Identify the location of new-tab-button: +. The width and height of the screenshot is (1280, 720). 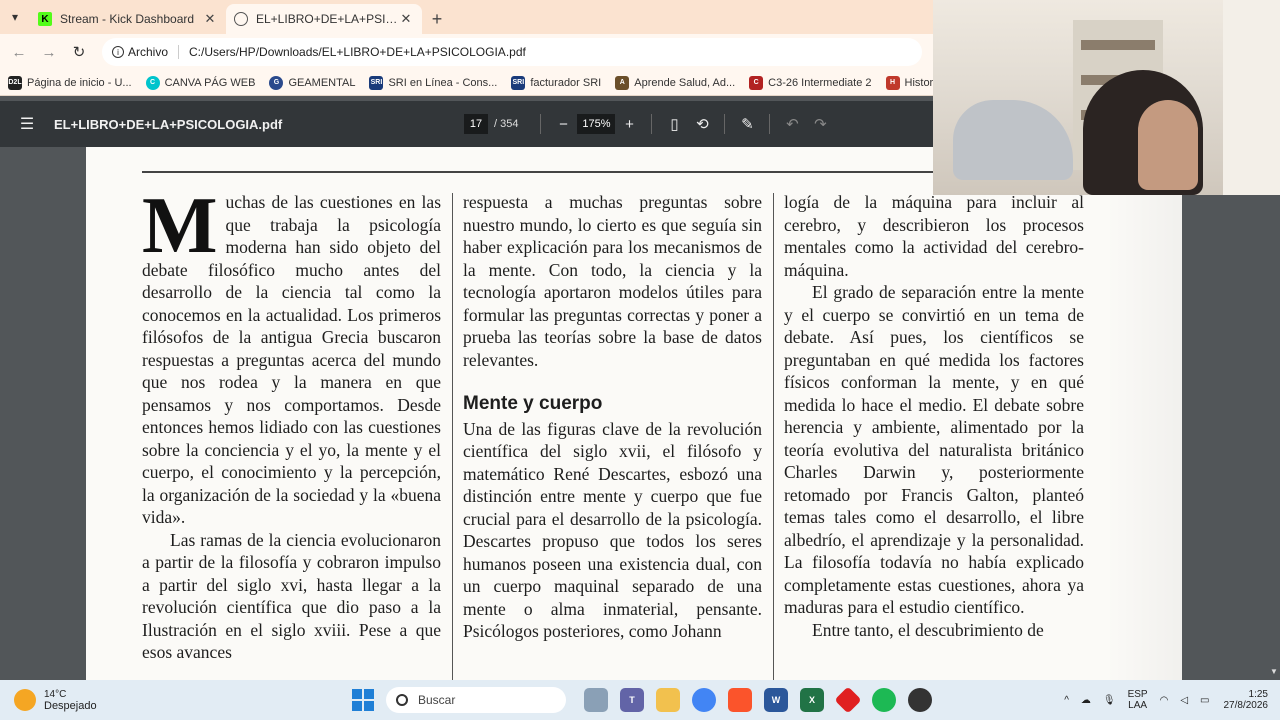
(437, 19).